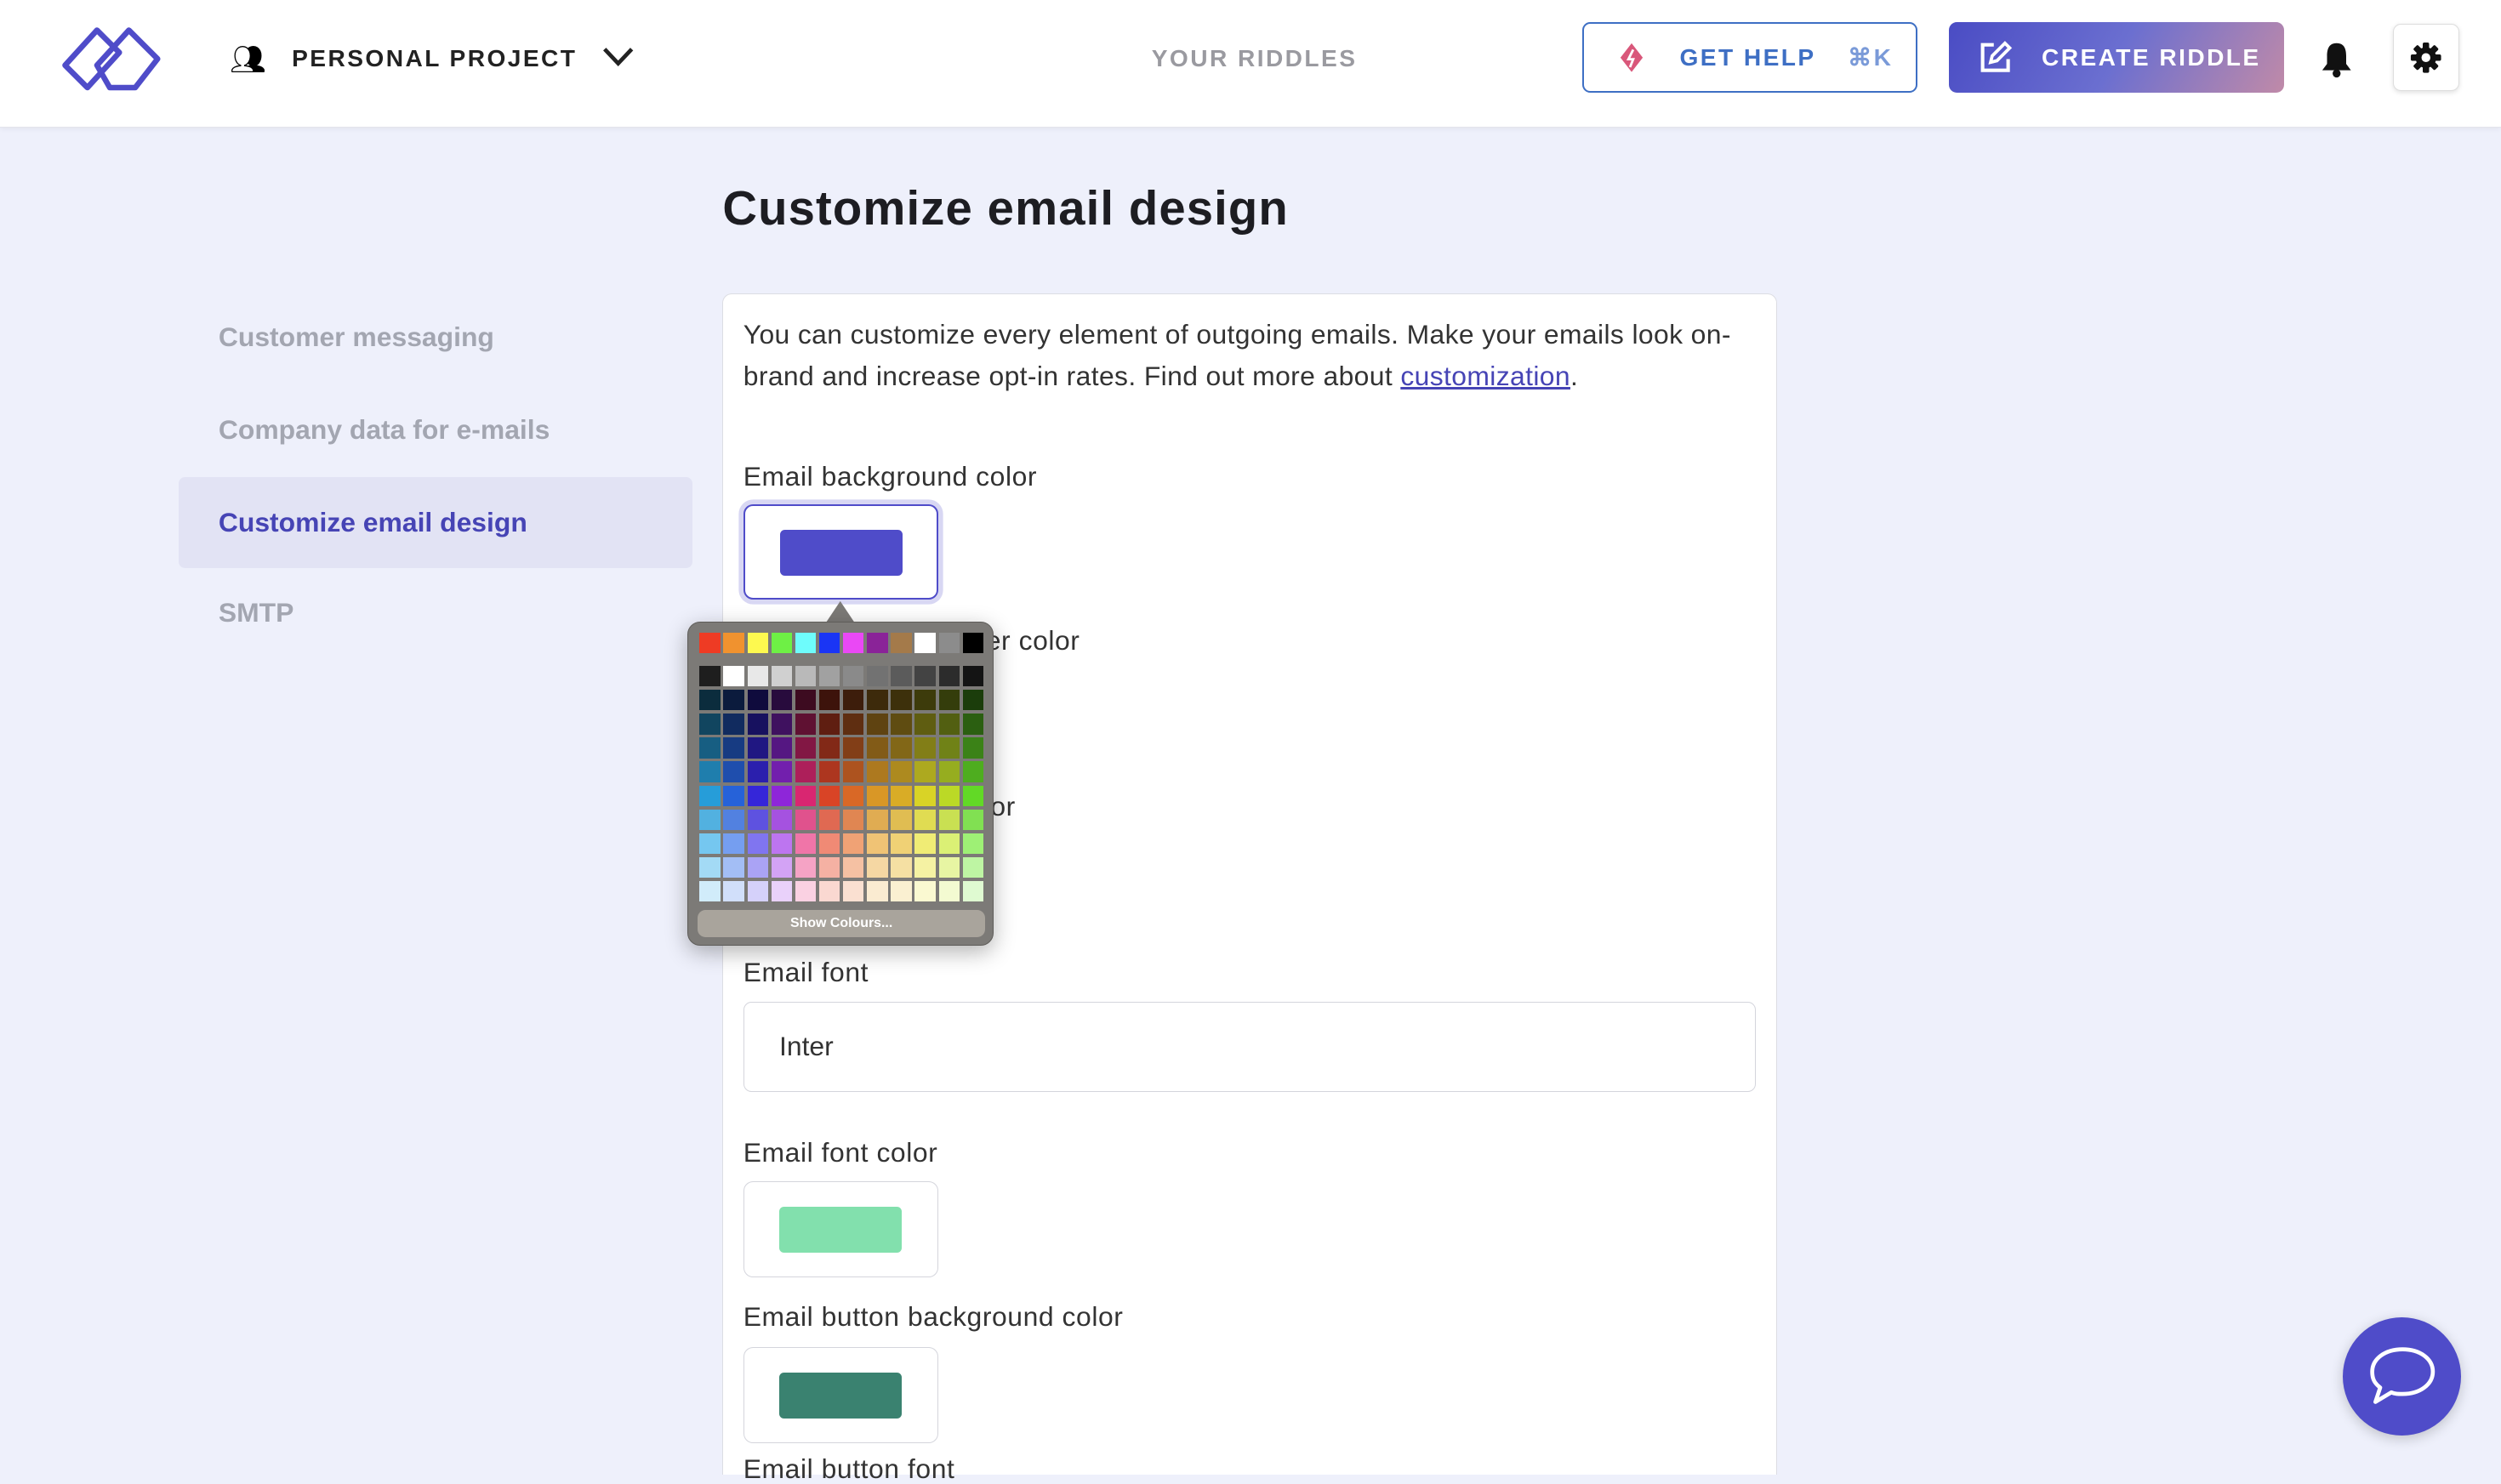  What do you see at coordinates (436, 337) in the screenshot?
I see `sidebar-item-customer-messaging: Customer messaging` at bounding box center [436, 337].